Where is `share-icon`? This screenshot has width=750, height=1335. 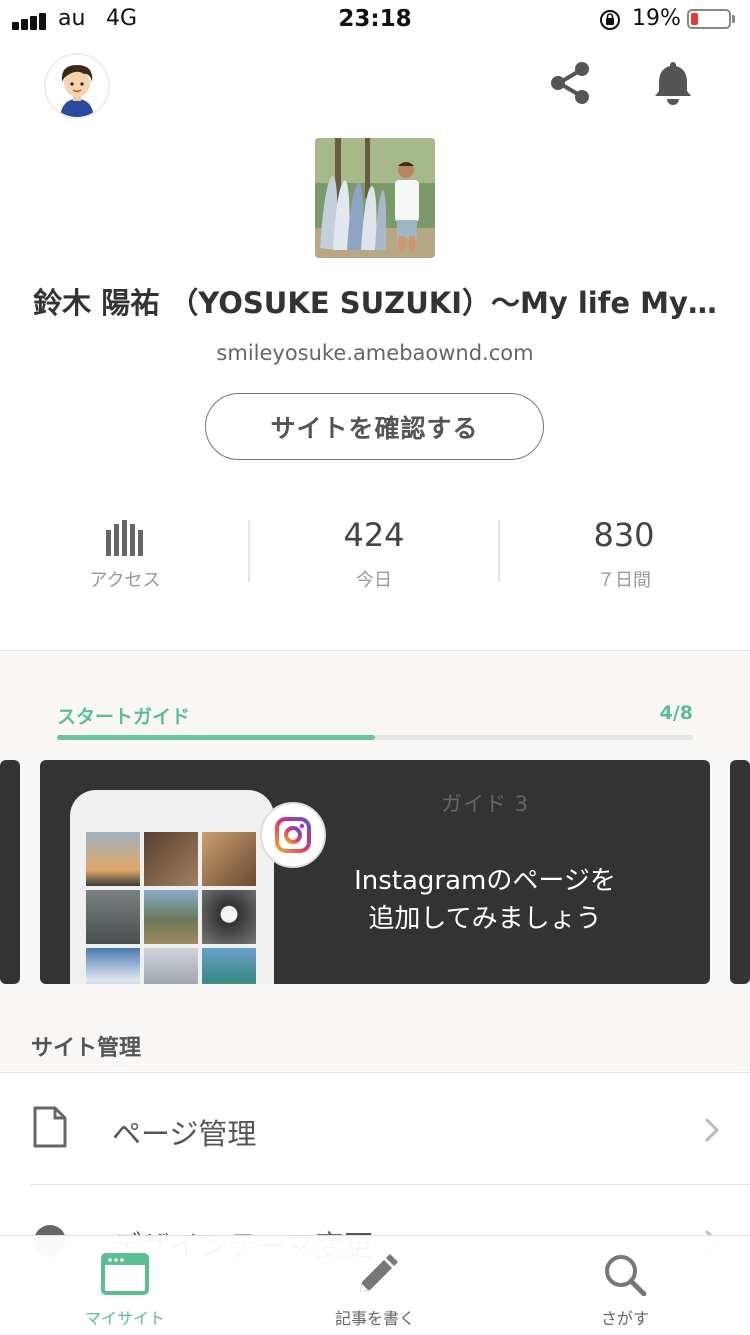
share-icon is located at coordinates (571, 83).